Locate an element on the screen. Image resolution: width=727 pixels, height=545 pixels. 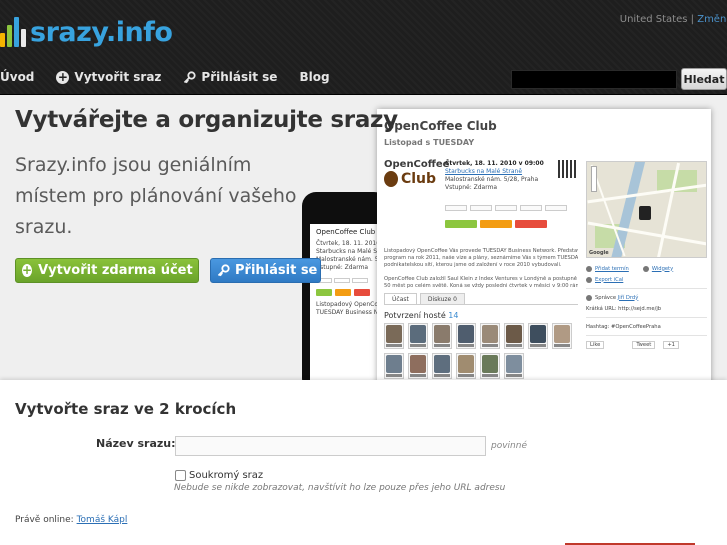
key-icon is located at coordinates (223, 270).